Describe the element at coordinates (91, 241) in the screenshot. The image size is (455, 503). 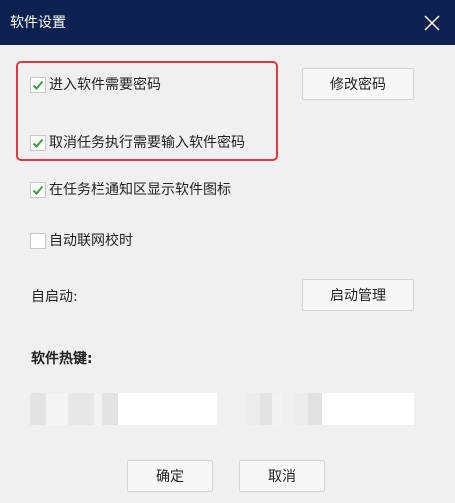
I see `checkbox-label: 自动联网校时` at that location.